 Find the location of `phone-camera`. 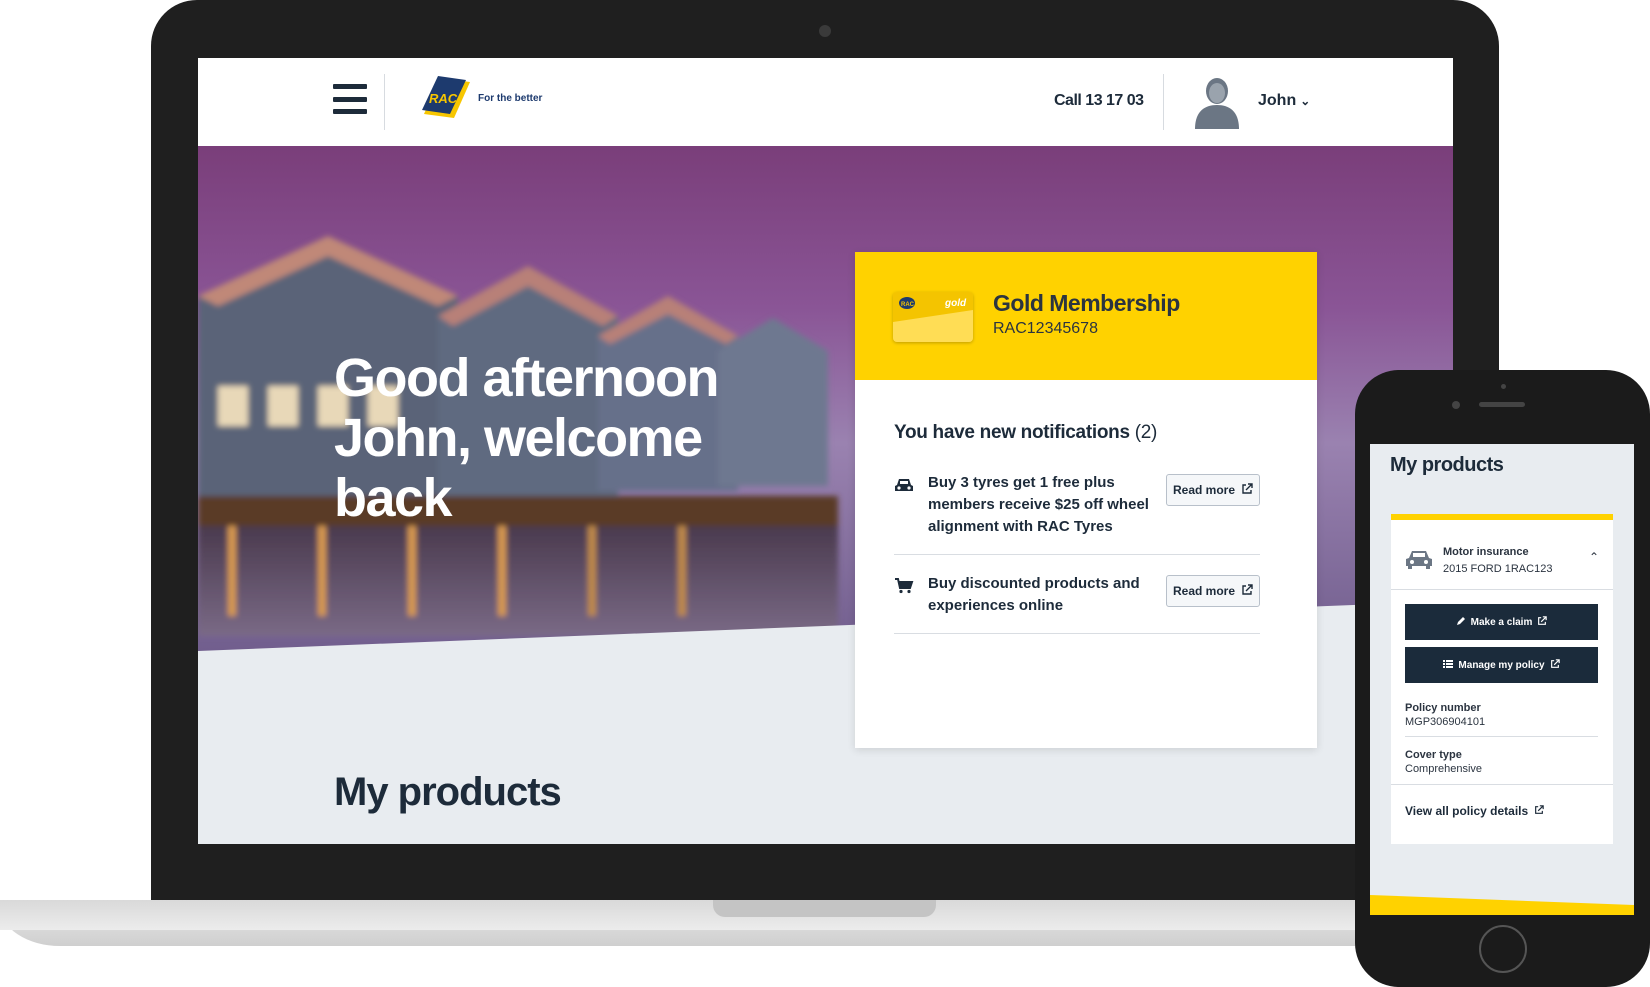

phone-camera is located at coordinates (1456, 405).